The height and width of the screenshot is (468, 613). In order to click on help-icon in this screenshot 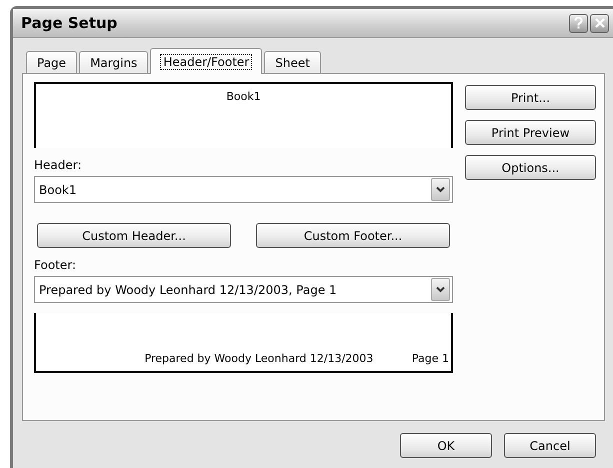, I will do `click(578, 23)`.